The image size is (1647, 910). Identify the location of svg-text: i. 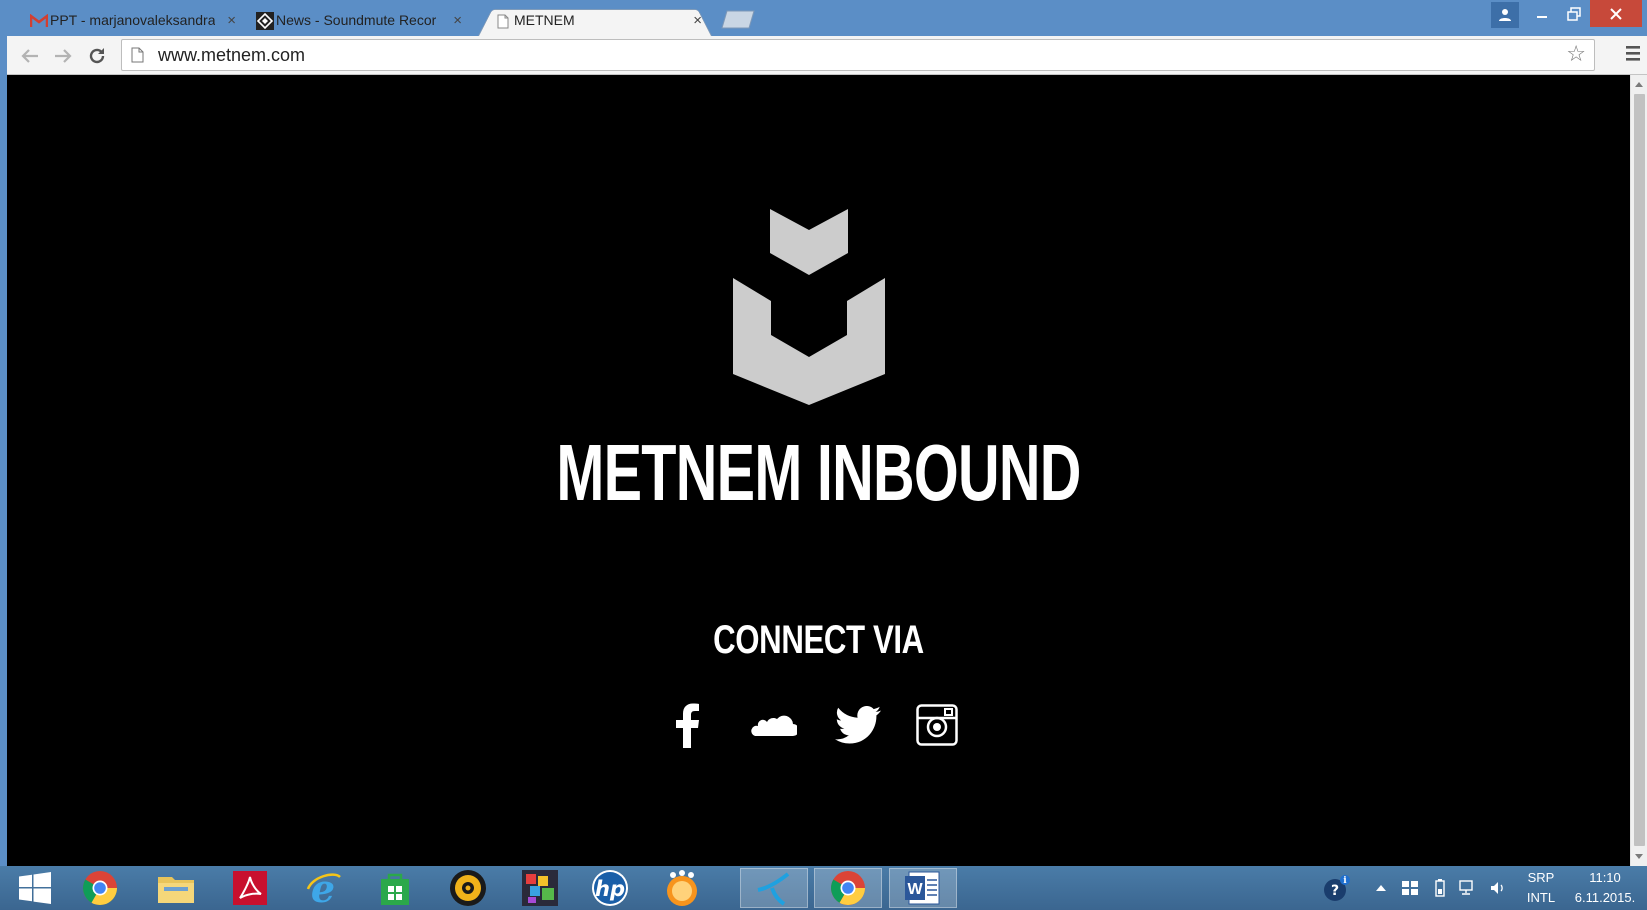
(1345, 881).